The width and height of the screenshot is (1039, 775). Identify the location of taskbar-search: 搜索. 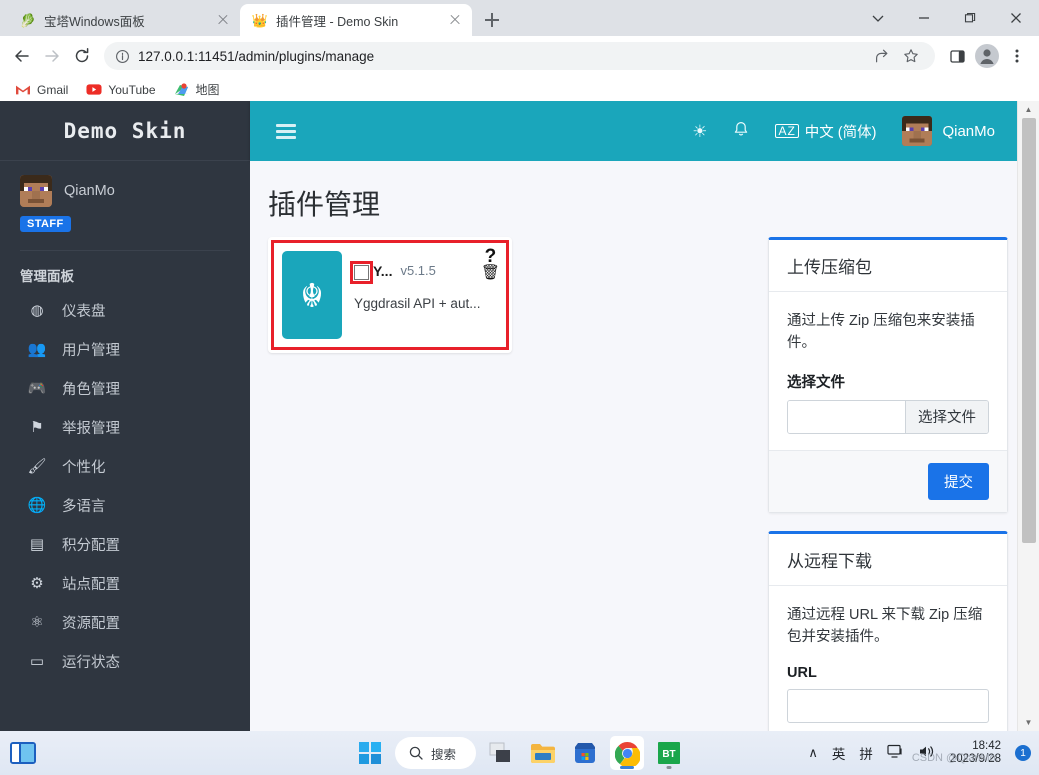
(435, 753).